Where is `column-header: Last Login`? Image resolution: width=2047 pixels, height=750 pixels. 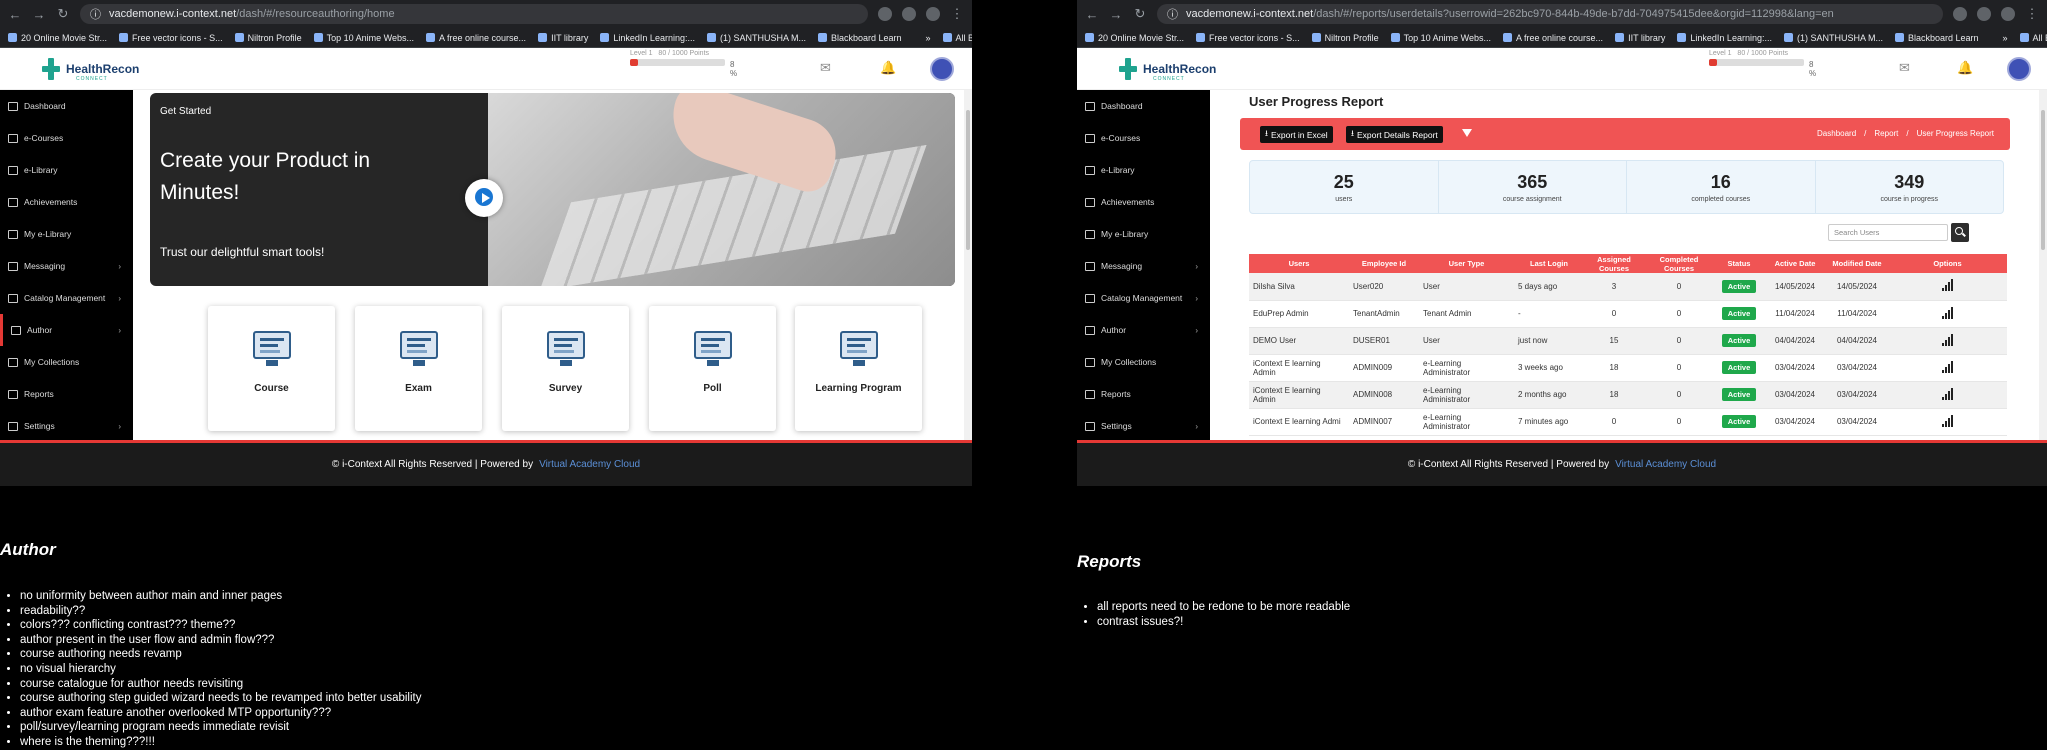 column-header: Last Login is located at coordinates (1549, 263).